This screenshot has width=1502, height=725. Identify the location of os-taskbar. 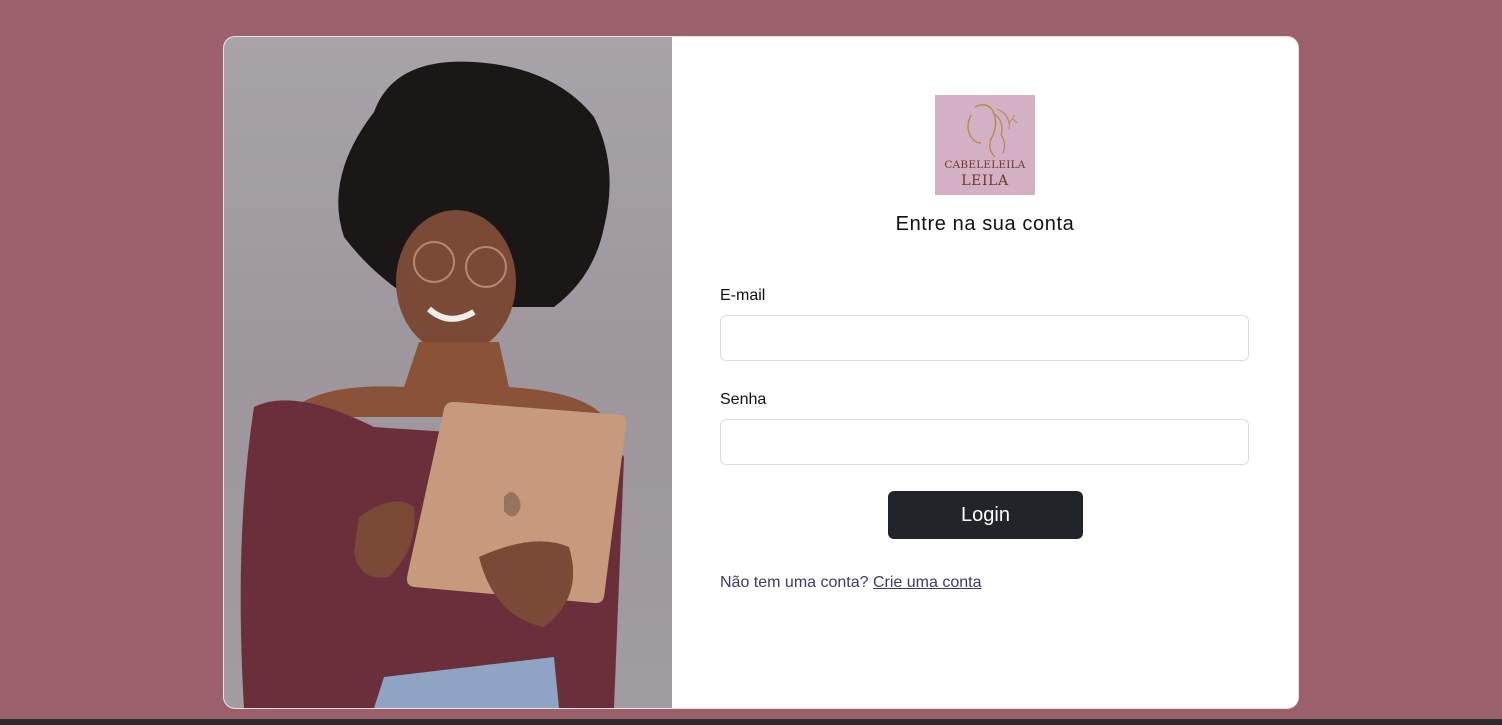
(751, 722).